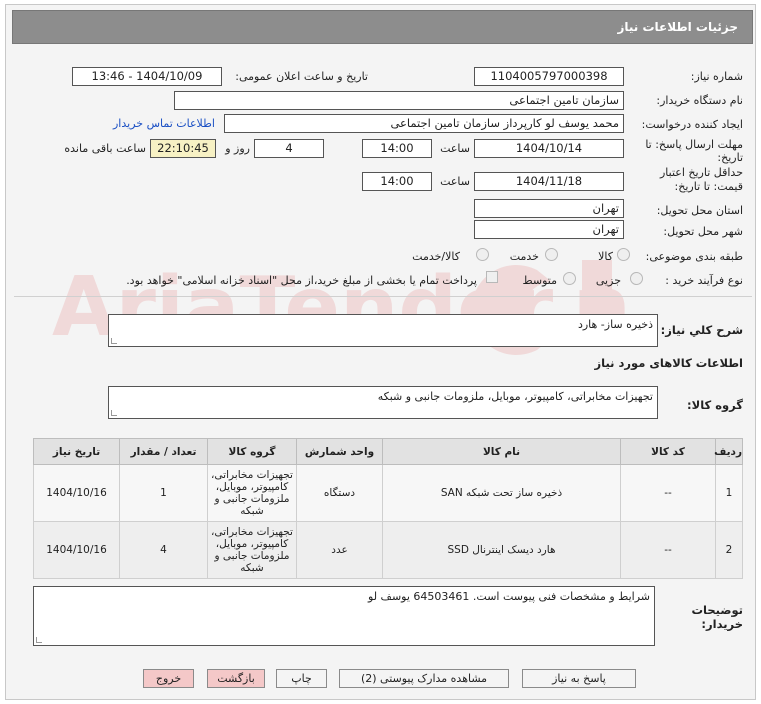  Describe the element at coordinates (730, 157) in the screenshot. I see `deadline-label-2: تاریخ:` at that location.